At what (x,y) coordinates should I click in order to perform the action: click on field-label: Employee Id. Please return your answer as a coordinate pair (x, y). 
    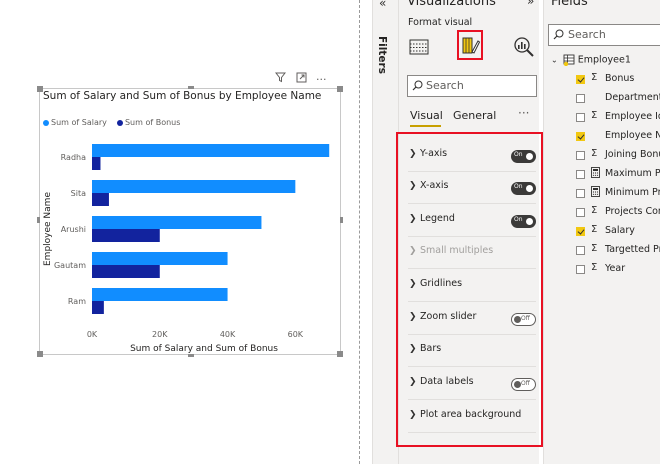
    Looking at the image, I should click on (632, 116).